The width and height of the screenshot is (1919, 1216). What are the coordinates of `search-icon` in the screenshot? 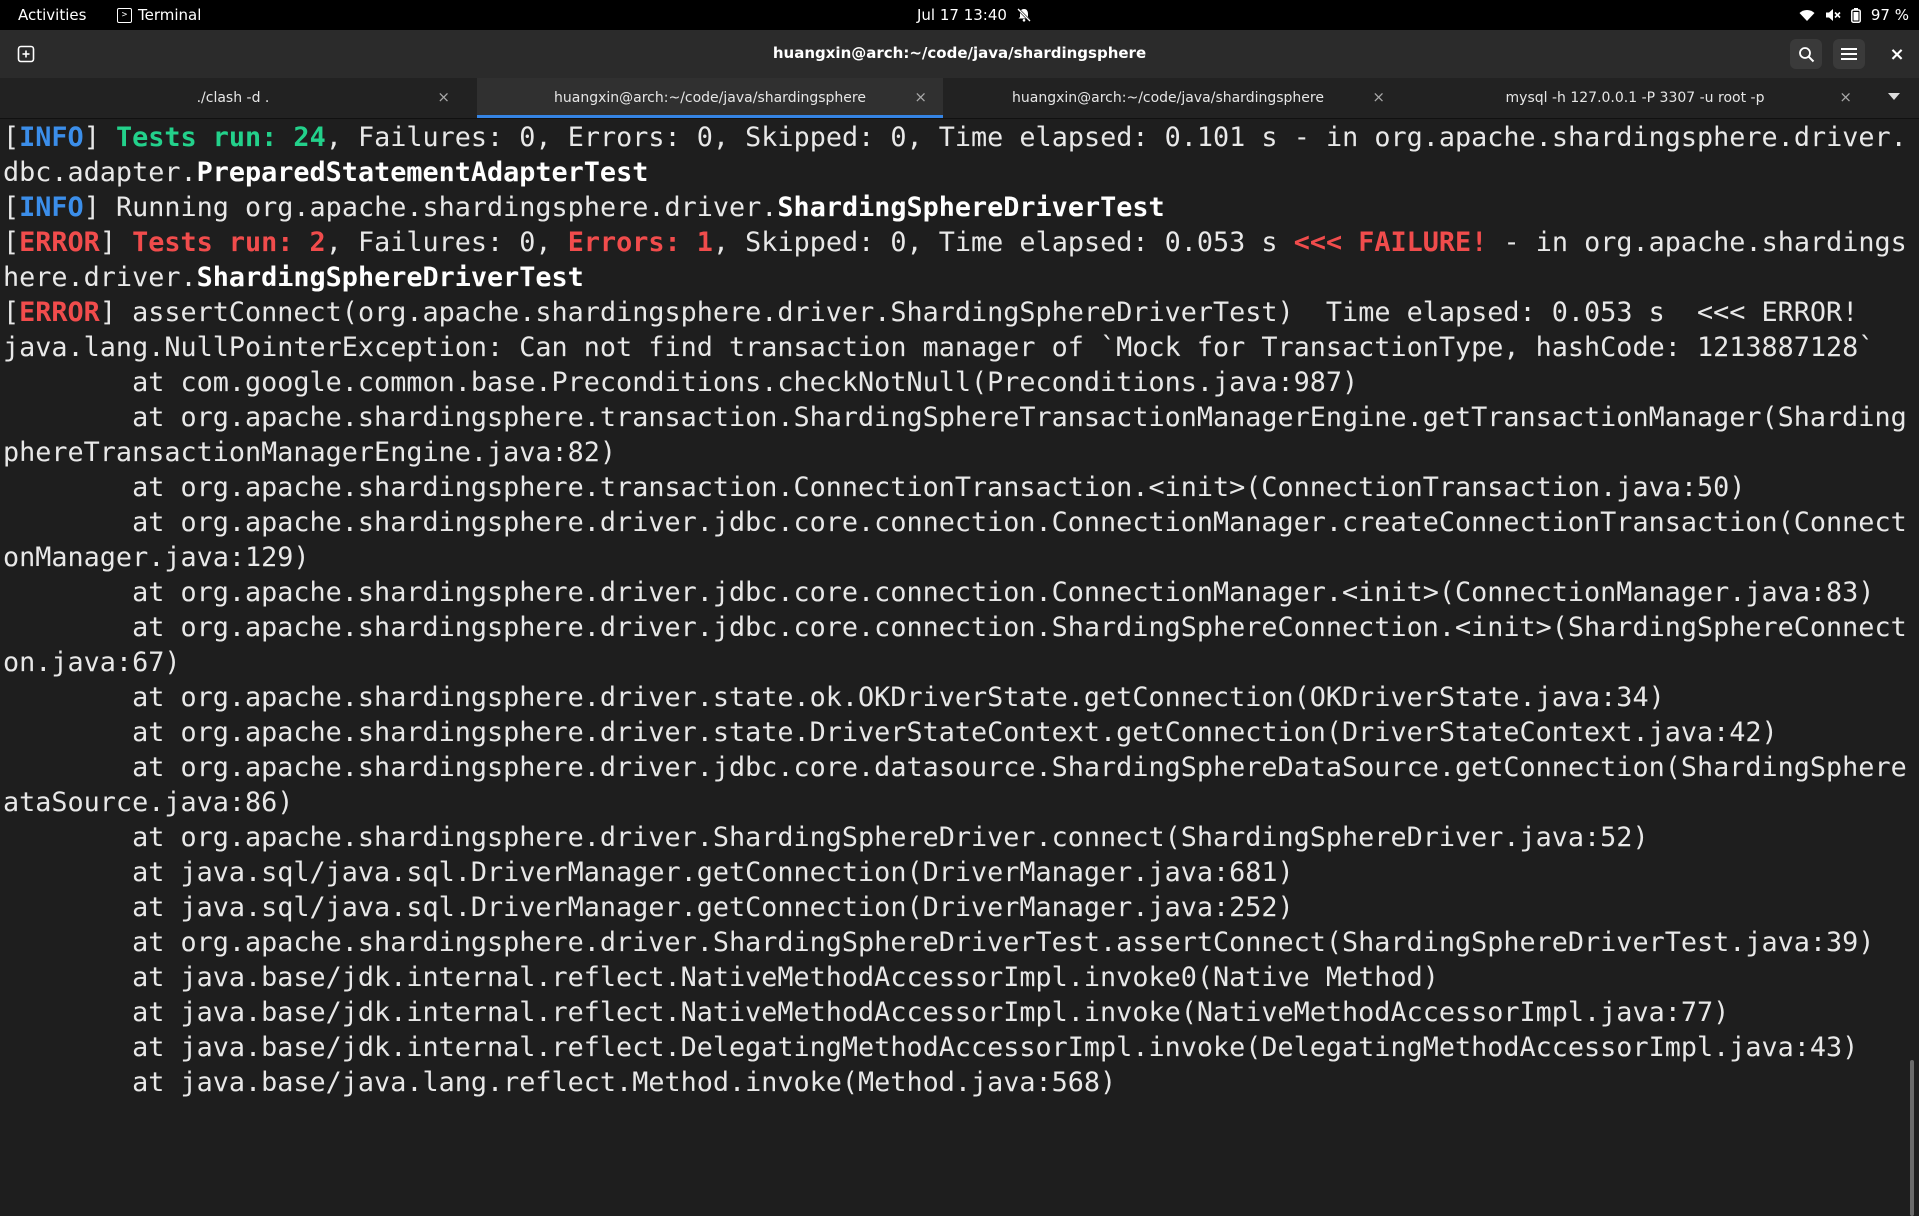 It's located at (1806, 54).